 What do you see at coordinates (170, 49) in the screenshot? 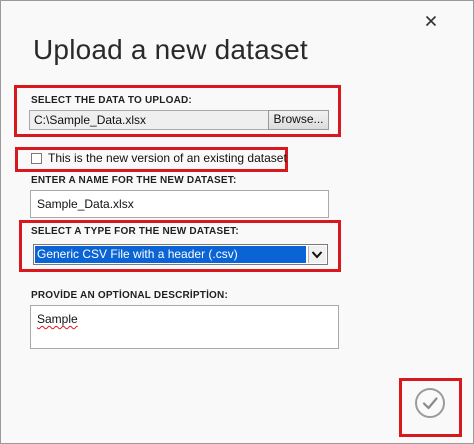
I see `dialog-title: Upload a new dataset` at bounding box center [170, 49].